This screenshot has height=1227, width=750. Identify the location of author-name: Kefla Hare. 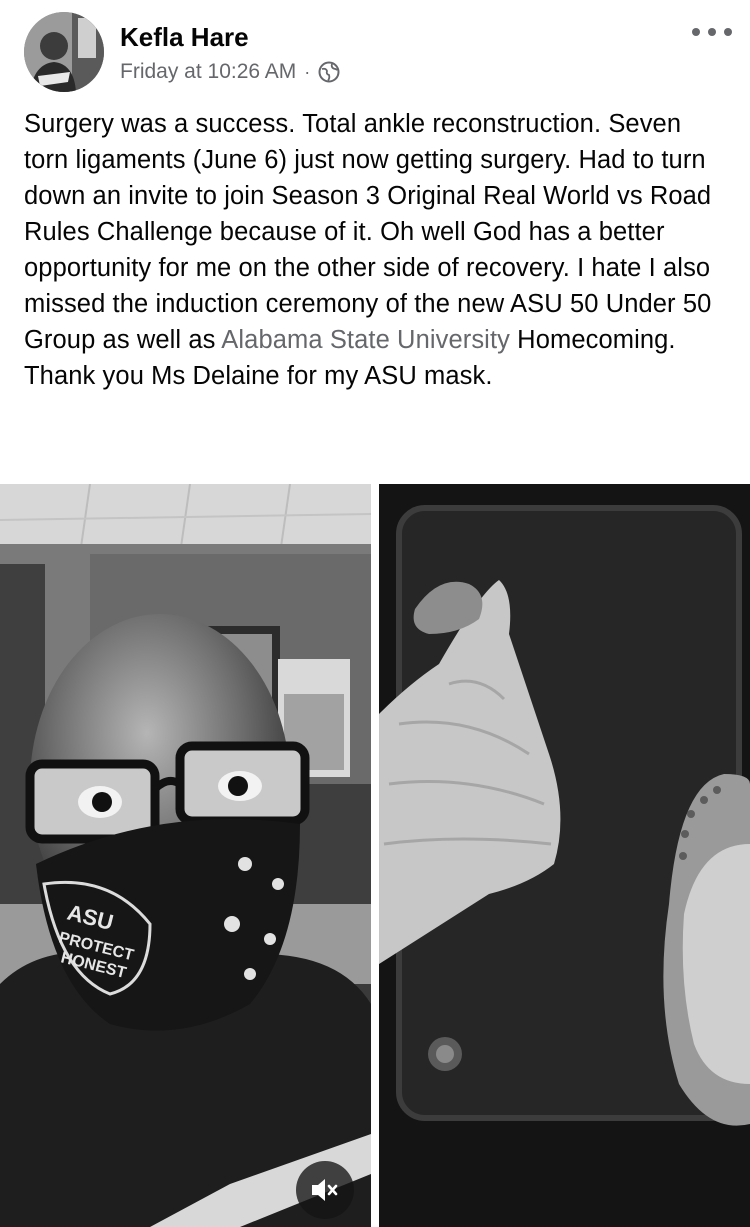
(184, 37).